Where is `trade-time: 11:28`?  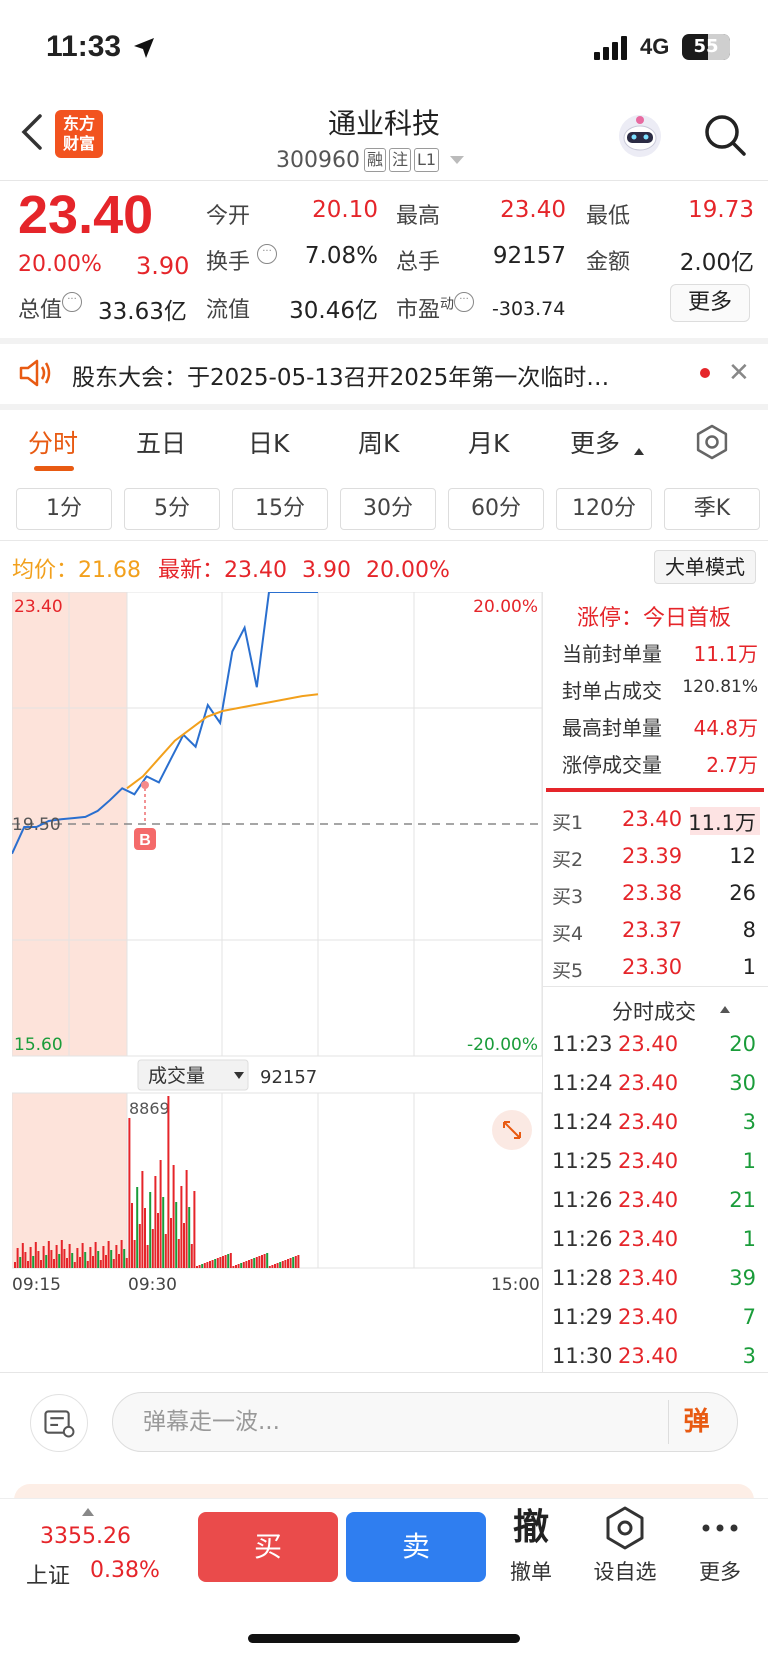
trade-time: 11:28 is located at coordinates (582, 1278).